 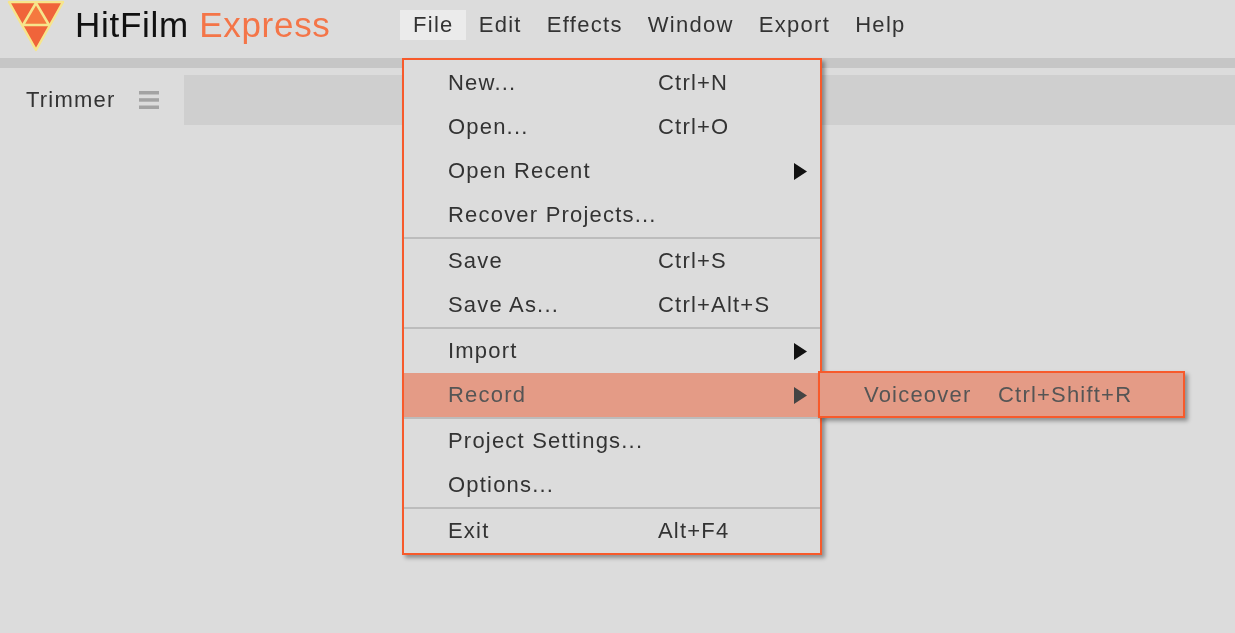 I want to click on menu-item: Exit Alt+F4, so click(x=612, y=531).